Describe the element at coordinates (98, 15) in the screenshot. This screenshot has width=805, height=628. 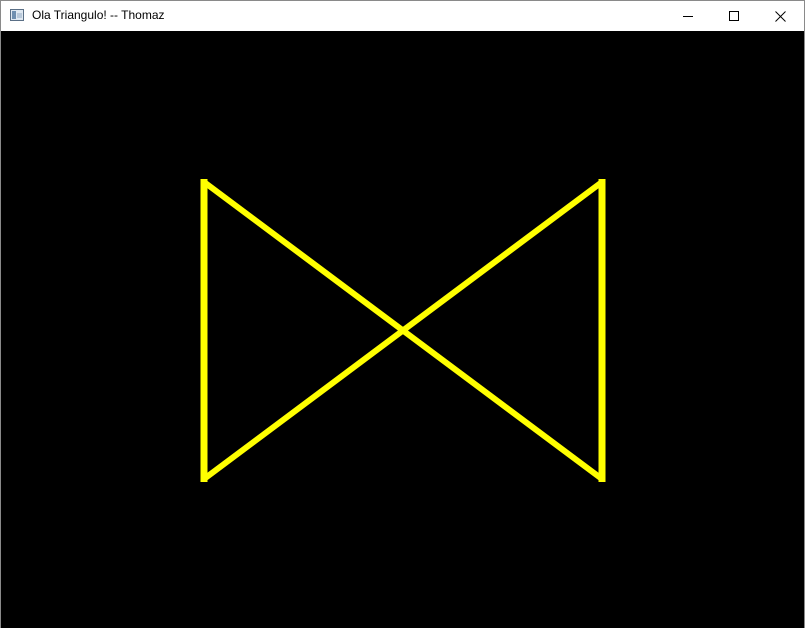
I see `window-title: Ola Triangulo! -- Thomaz` at that location.